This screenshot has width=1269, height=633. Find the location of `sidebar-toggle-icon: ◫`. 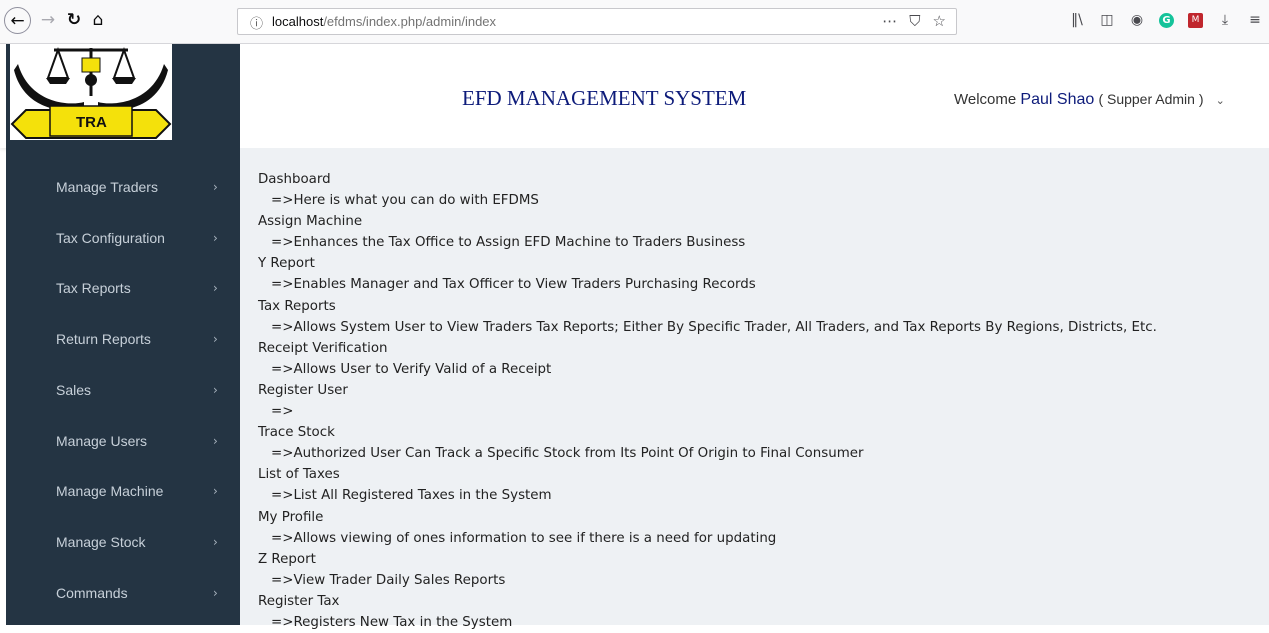

sidebar-toggle-icon: ◫ is located at coordinates (1107, 20).